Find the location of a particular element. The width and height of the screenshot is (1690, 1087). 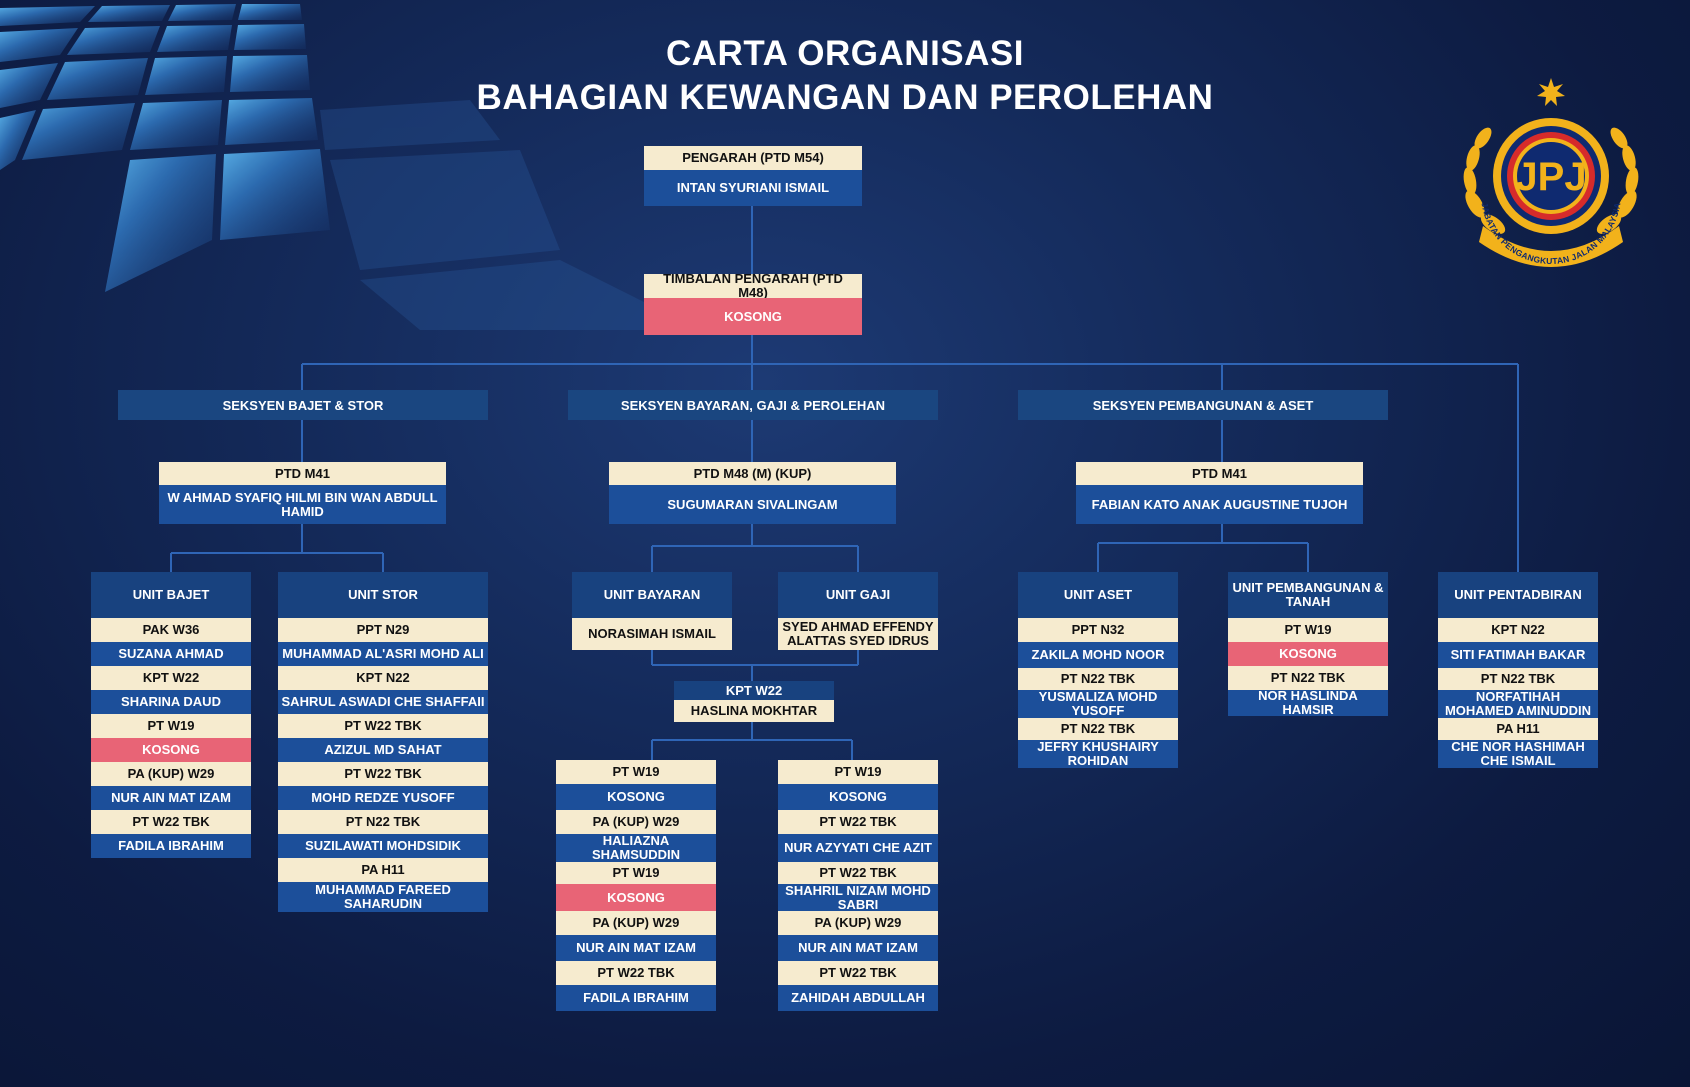

timbalan-box: TIMBALAN PENGARAH (PTD M48) KOSONG is located at coordinates (753, 304).